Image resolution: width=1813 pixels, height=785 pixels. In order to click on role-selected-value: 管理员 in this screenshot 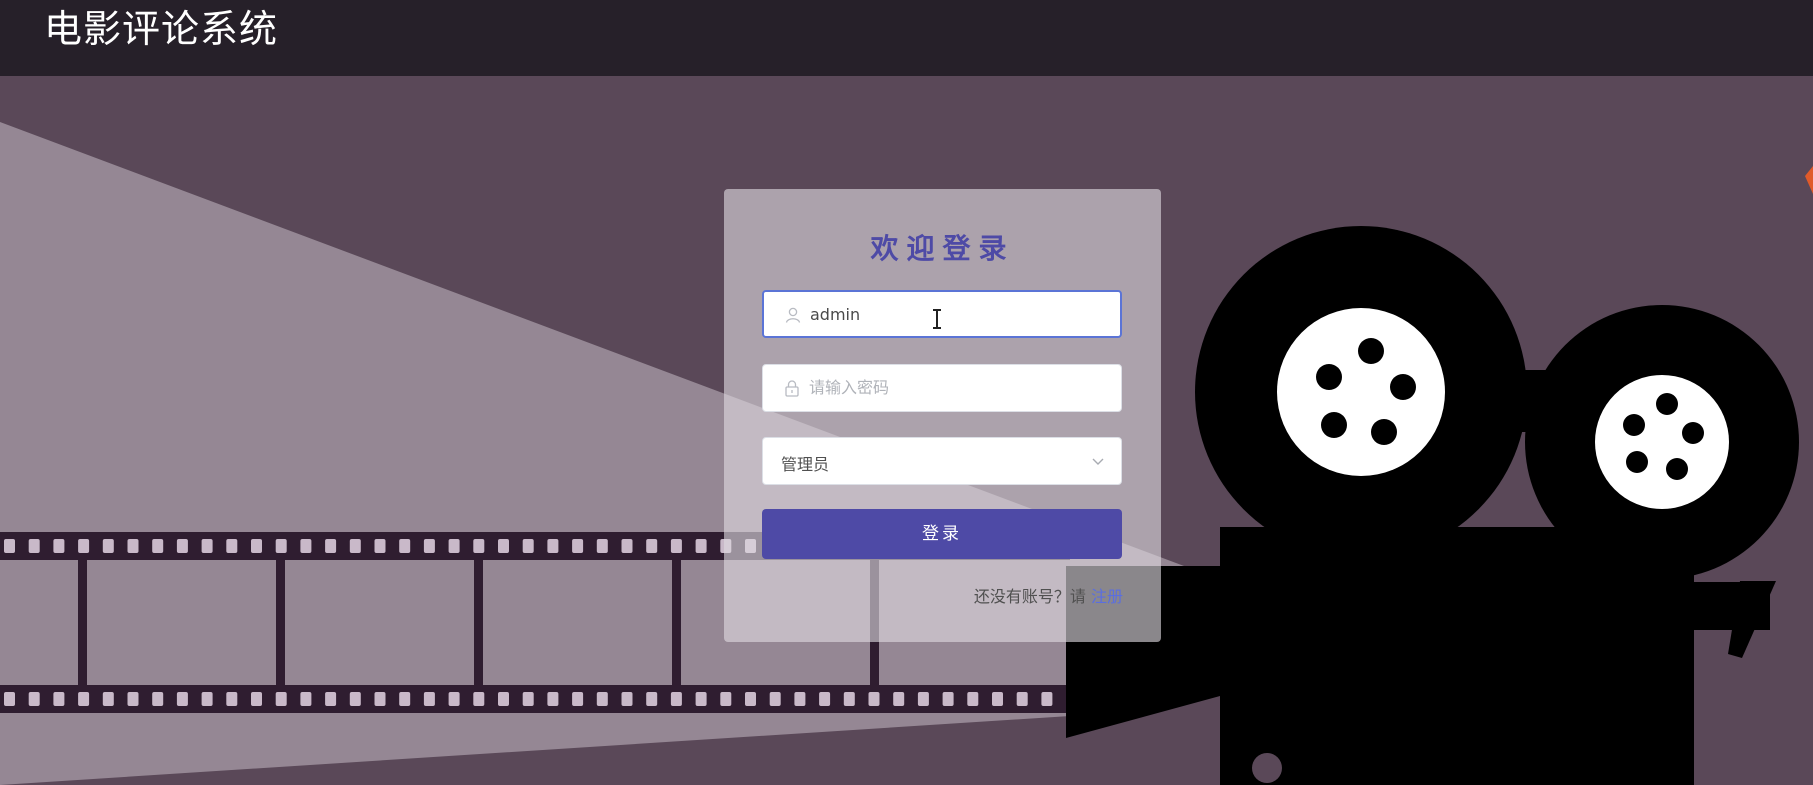, I will do `click(805, 464)`.